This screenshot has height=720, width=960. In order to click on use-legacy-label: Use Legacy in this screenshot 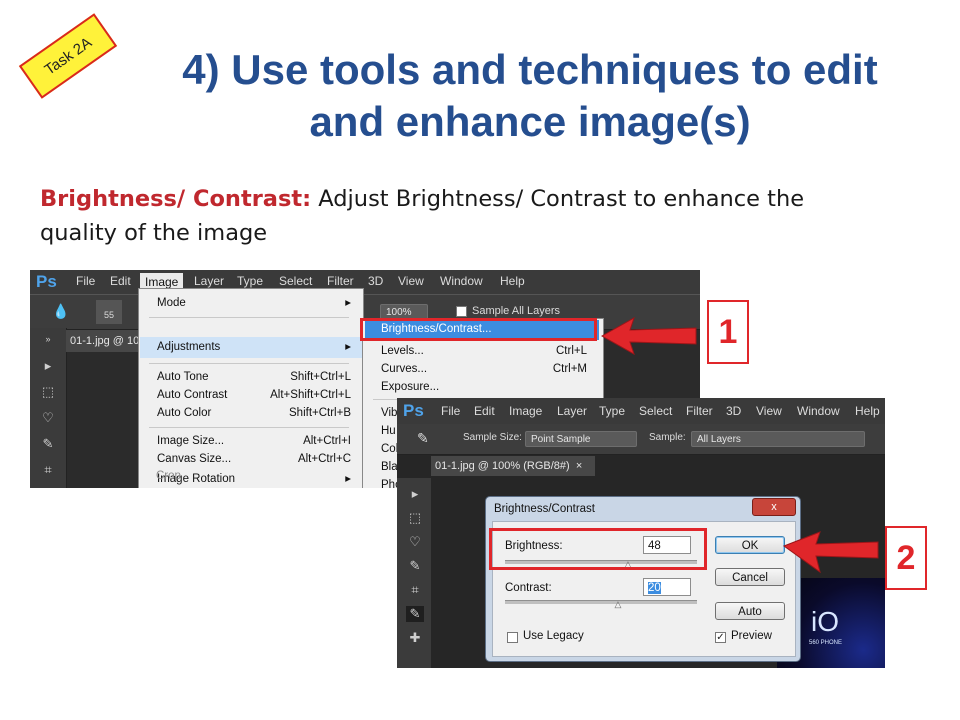, I will do `click(553, 636)`.